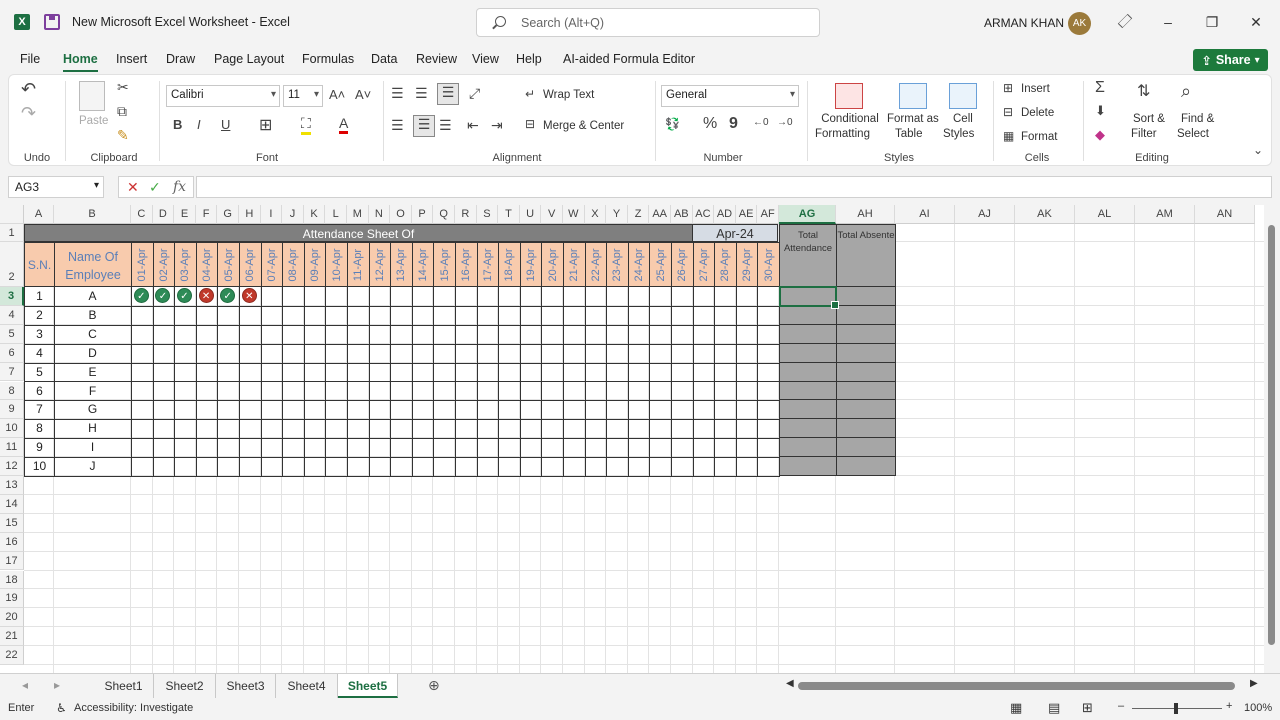 The image size is (1280, 720). I want to click on zoom-out-icon: –, so click(1121, 706).